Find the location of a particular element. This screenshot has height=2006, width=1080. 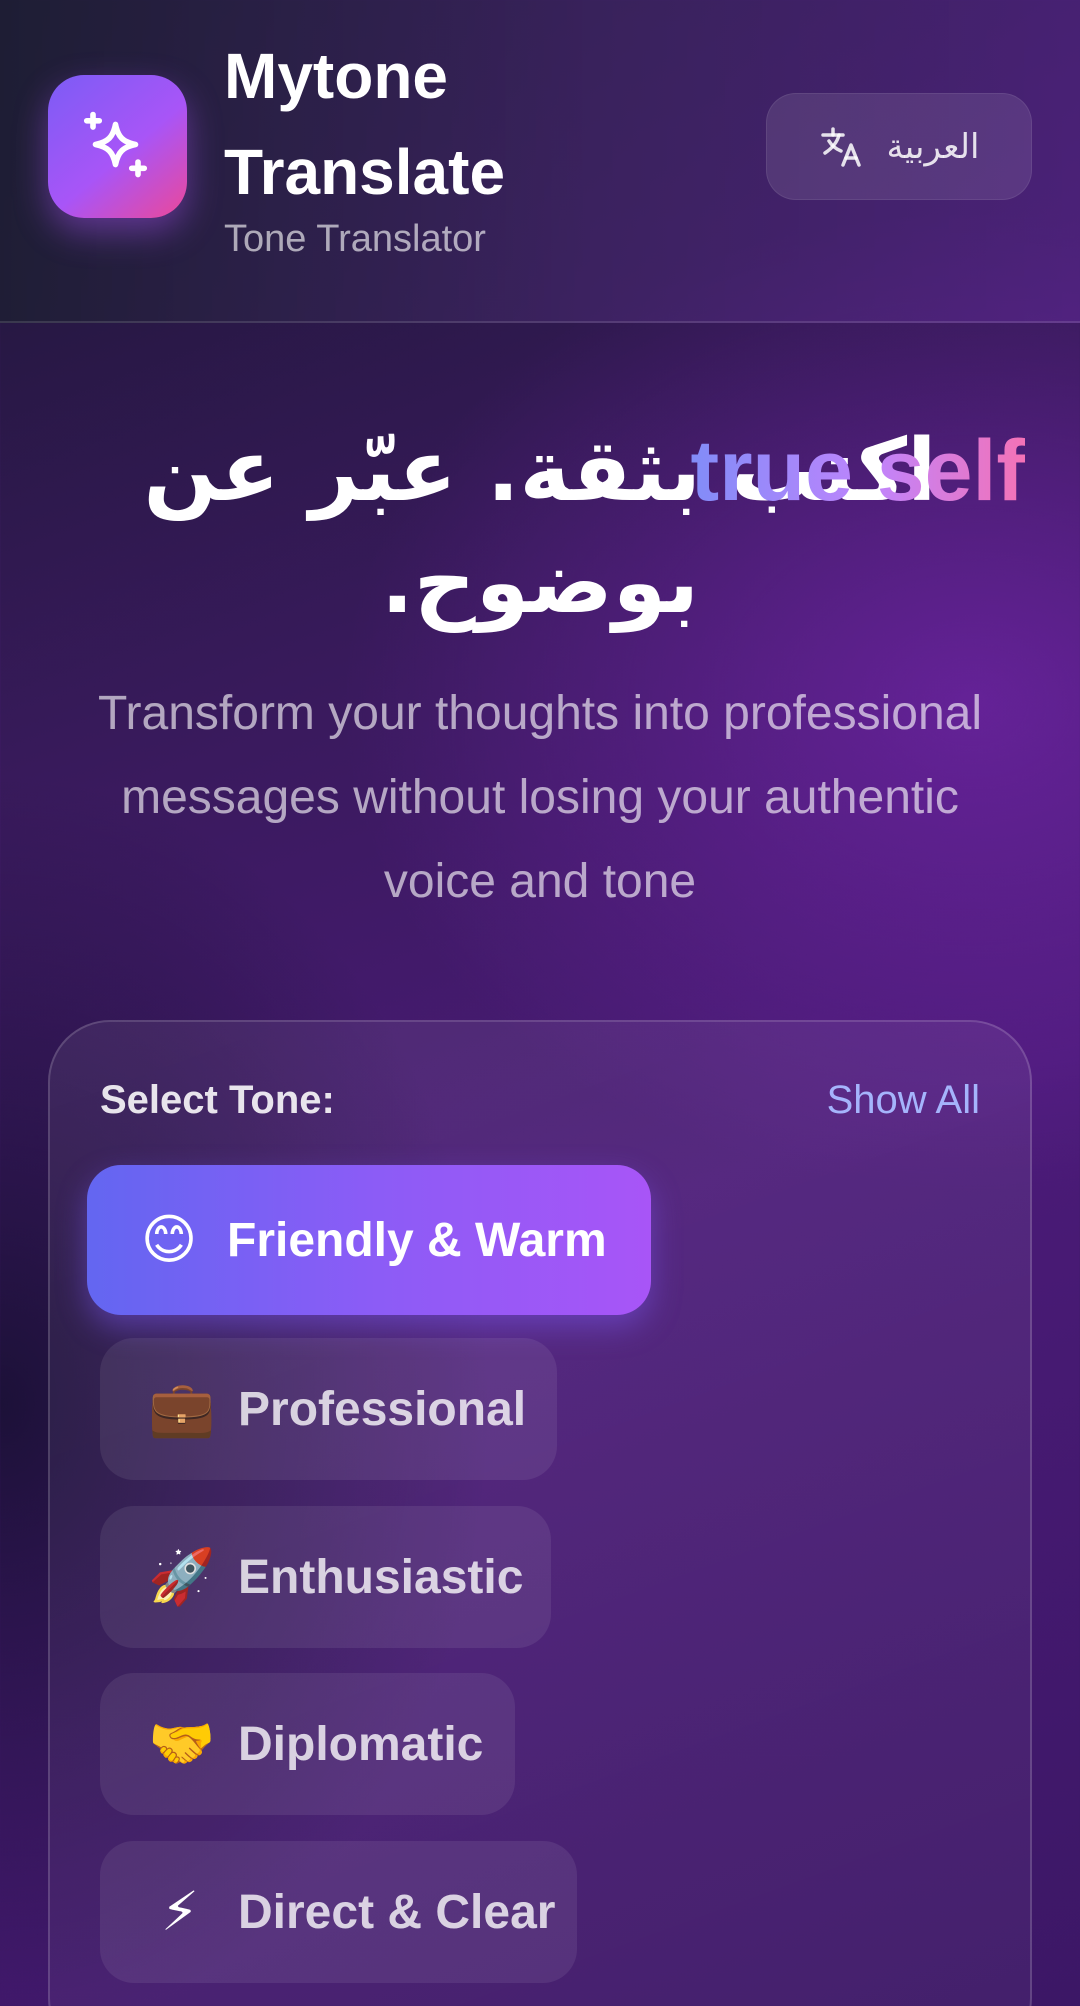

show-all-link: Show All is located at coordinates (903, 1100).